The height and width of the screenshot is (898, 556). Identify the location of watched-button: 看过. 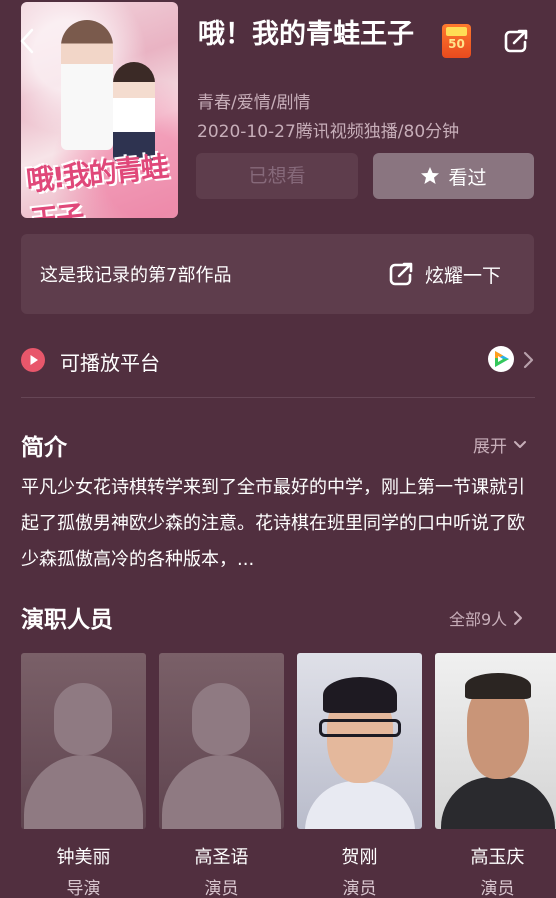
(453, 176).